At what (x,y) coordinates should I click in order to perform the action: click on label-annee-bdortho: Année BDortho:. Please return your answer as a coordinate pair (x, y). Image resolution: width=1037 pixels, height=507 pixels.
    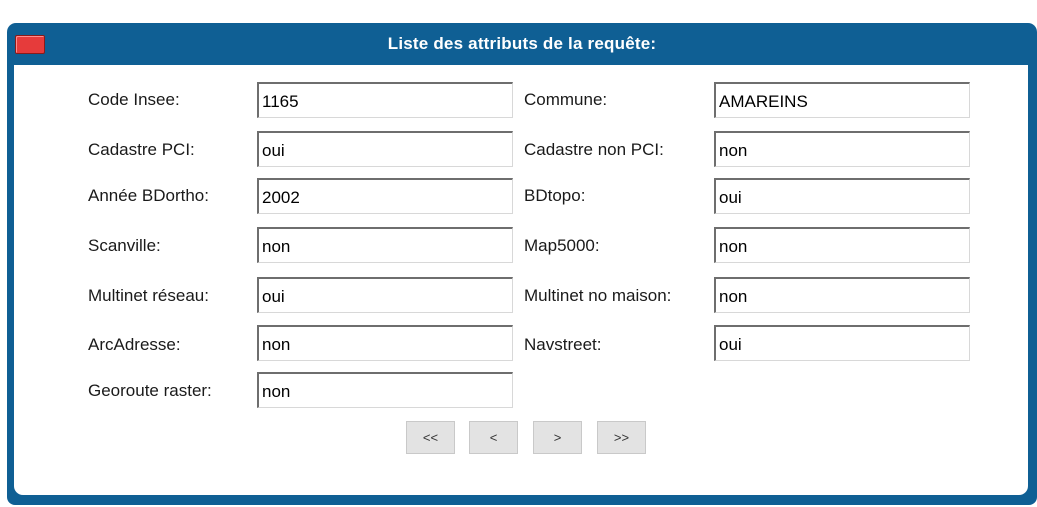
    Looking at the image, I should click on (148, 195).